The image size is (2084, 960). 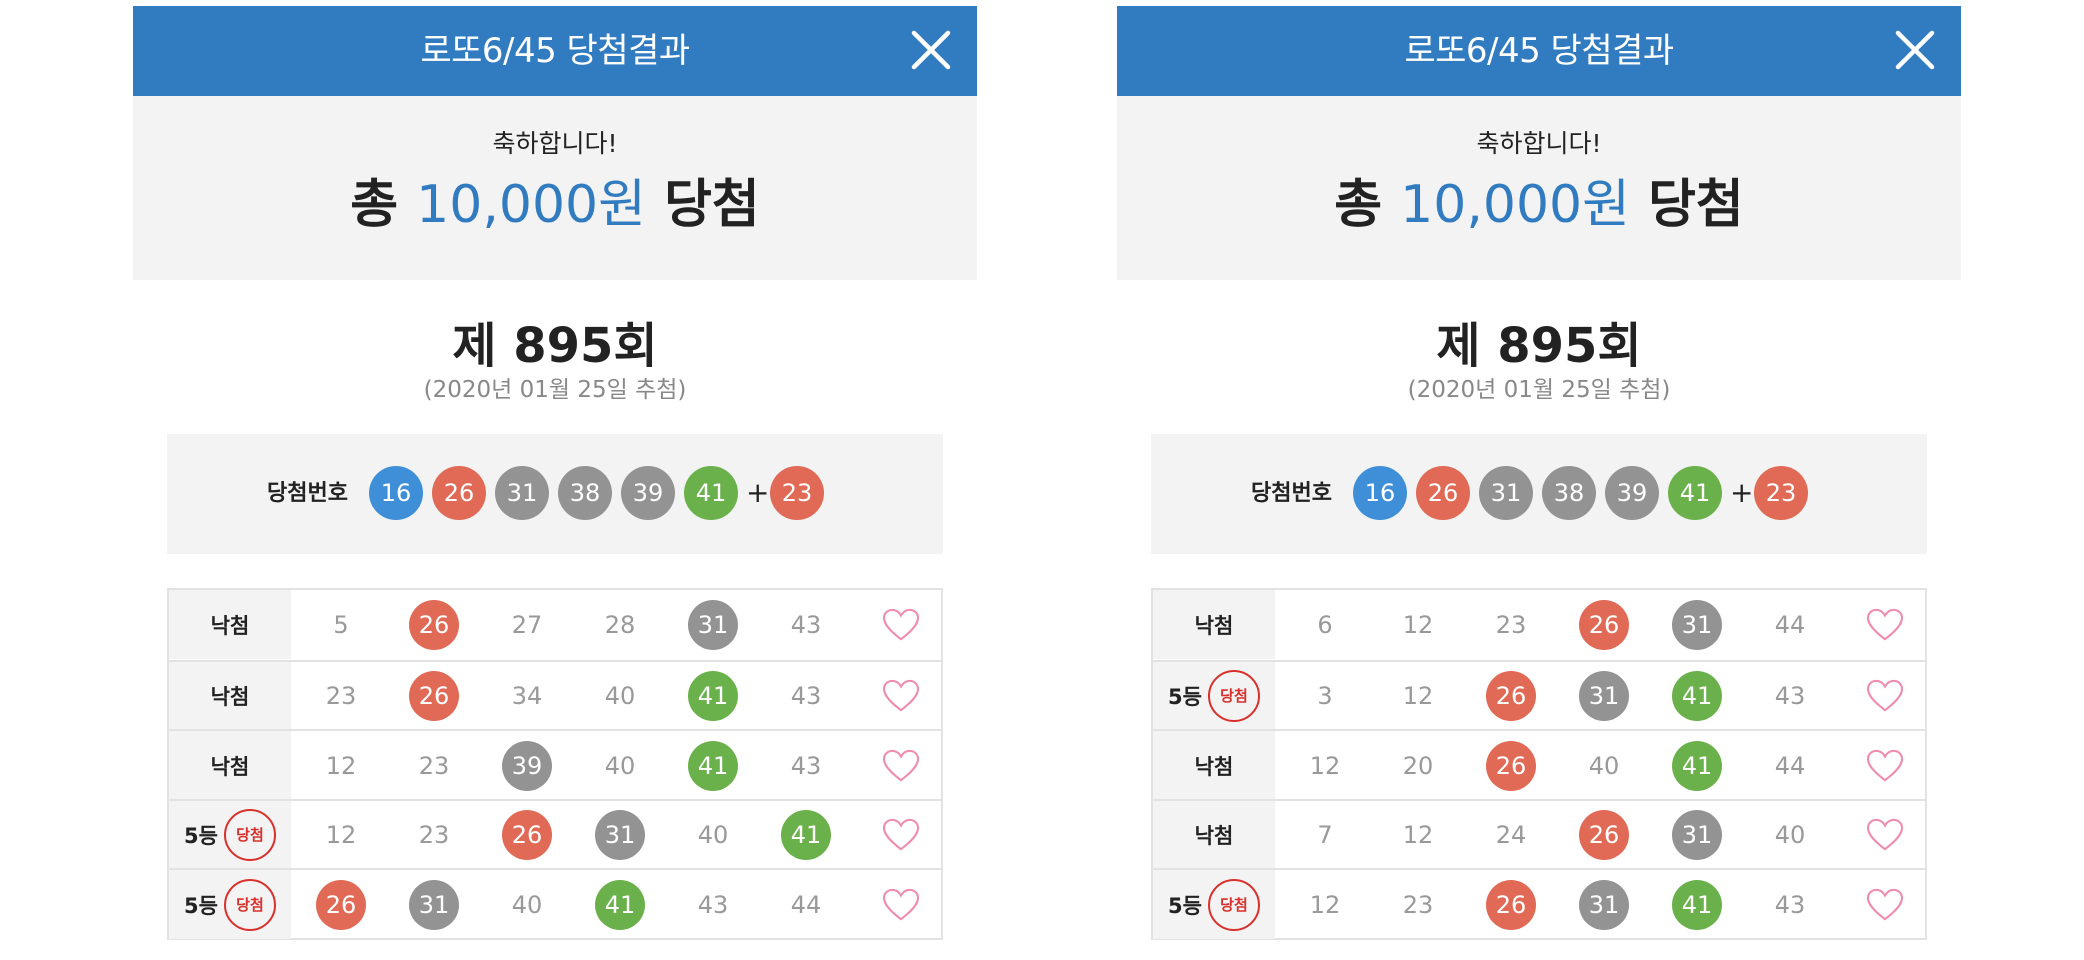 I want to click on ticket-number: 6, so click(x=1325, y=624).